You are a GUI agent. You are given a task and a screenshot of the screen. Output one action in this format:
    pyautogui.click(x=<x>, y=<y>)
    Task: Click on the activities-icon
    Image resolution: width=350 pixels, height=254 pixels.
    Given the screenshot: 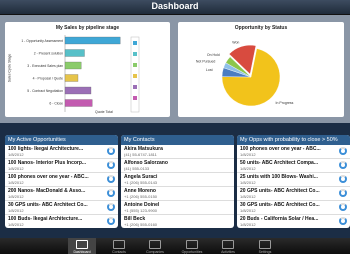 What is the action you would take?
    pyautogui.click(x=228, y=244)
    